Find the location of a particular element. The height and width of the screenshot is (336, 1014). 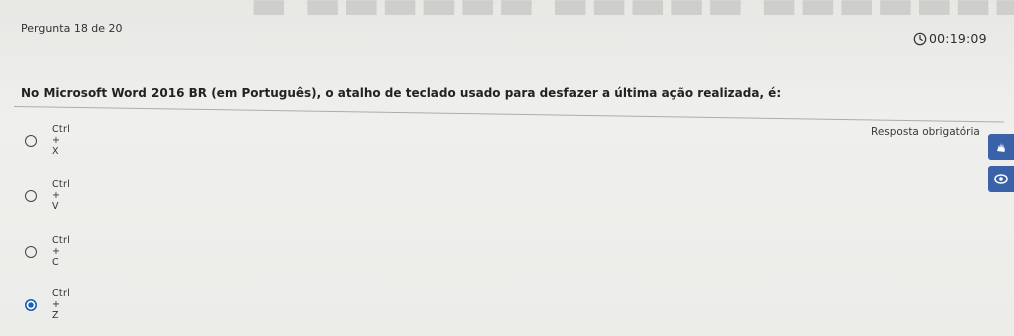

radio-button-selected is located at coordinates (31, 304).